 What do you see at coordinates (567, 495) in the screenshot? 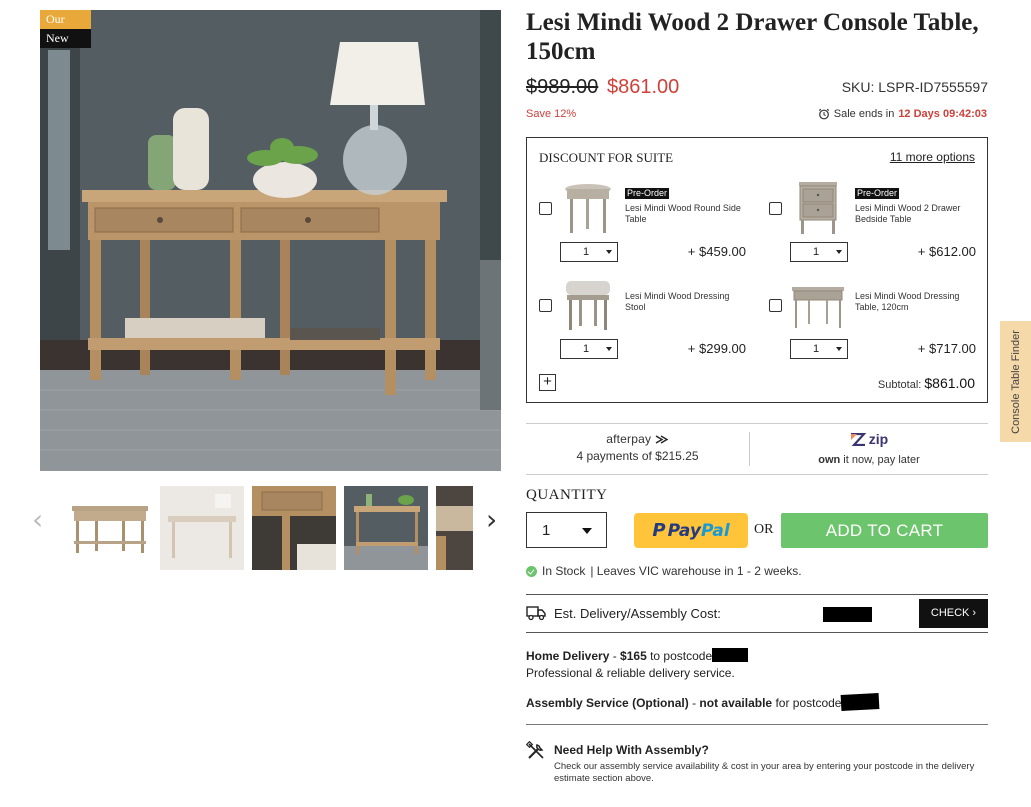
I see `quantity-label: QUANTITY` at bounding box center [567, 495].